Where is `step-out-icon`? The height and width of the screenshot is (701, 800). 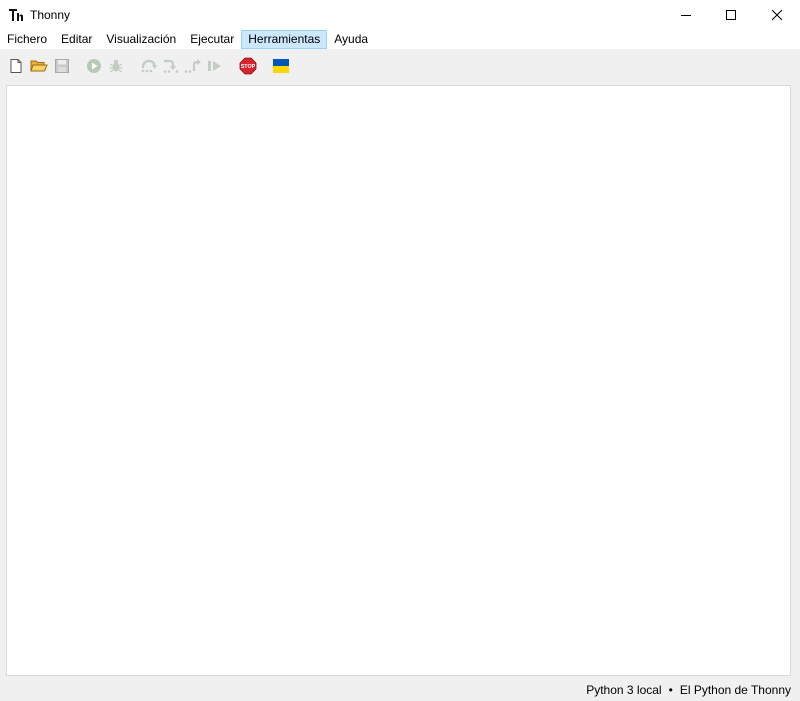
step-out-icon is located at coordinates (192, 66).